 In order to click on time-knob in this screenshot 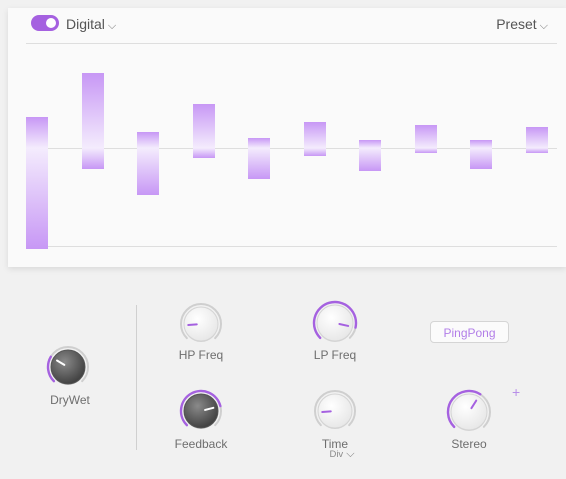, I will do `click(335, 413)`.